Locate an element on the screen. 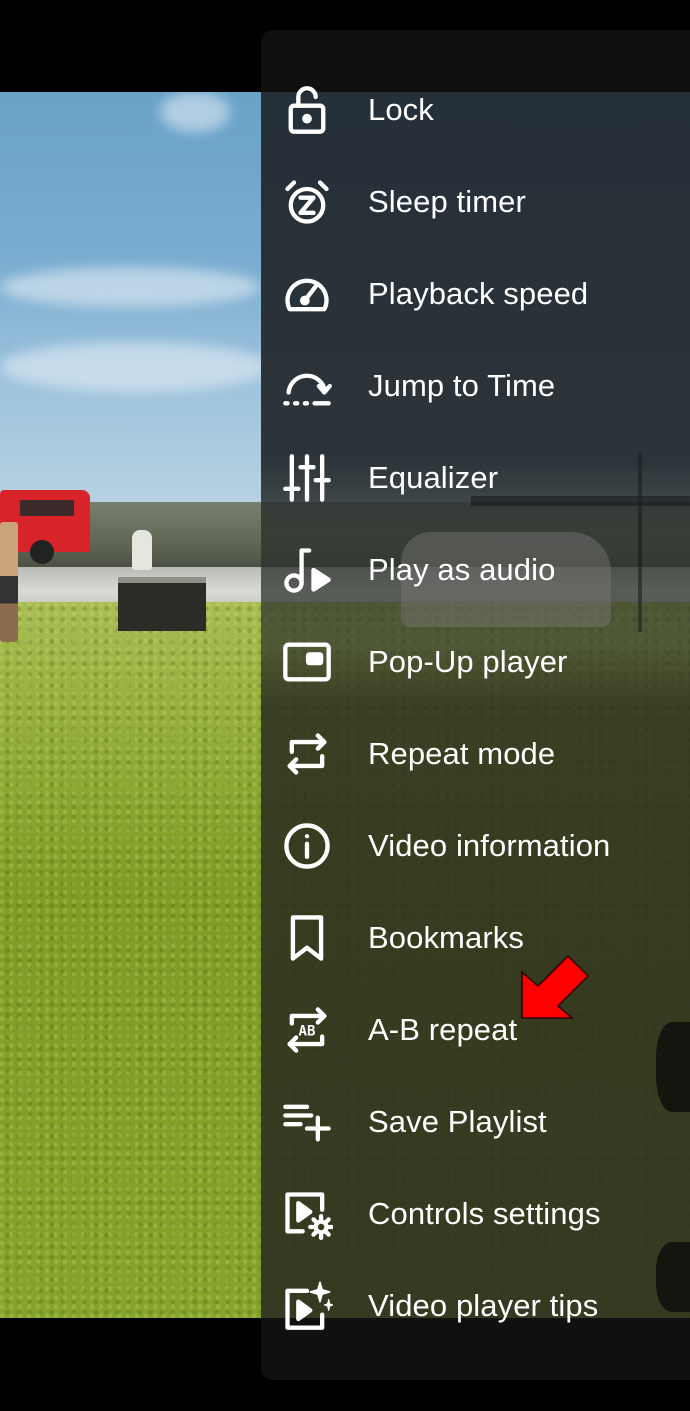 The image size is (690, 1411). menu-item-jump-to-time: Jump to Time is located at coordinates (475, 386).